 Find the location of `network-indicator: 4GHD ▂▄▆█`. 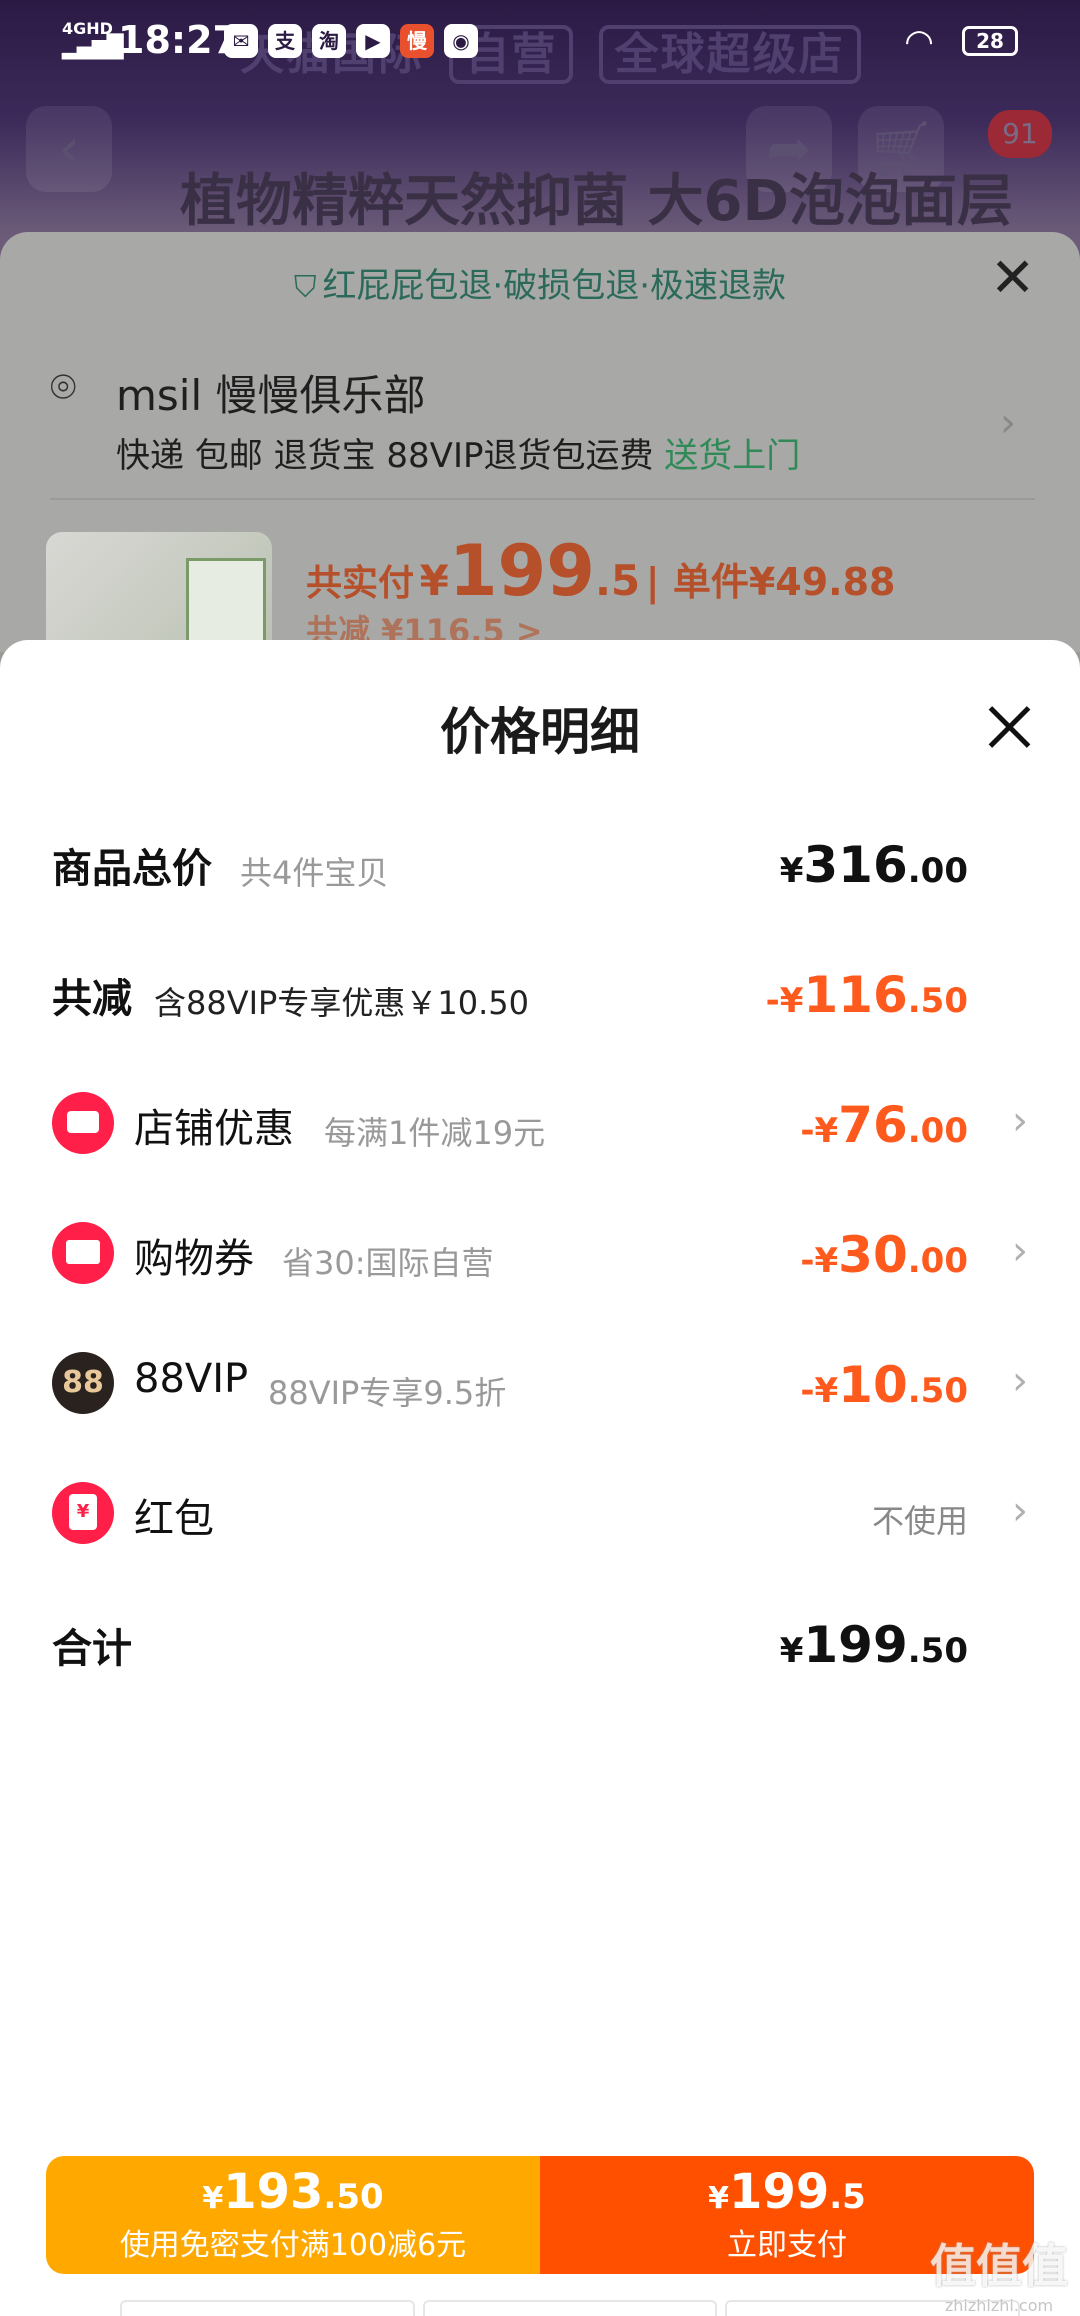

network-indicator: 4GHD ▂▄▆█ is located at coordinates (93, 40).